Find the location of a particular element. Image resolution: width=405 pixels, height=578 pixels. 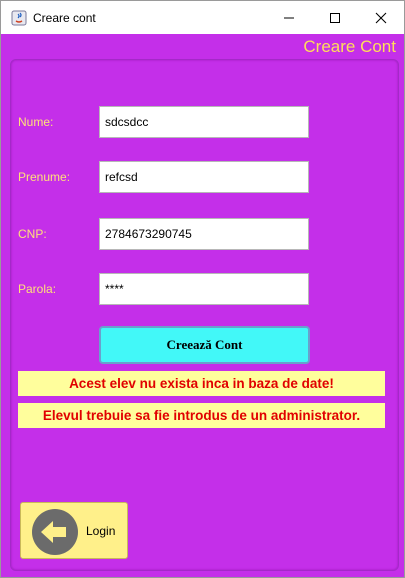

minimize-icon is located at coordinates (289, 17).